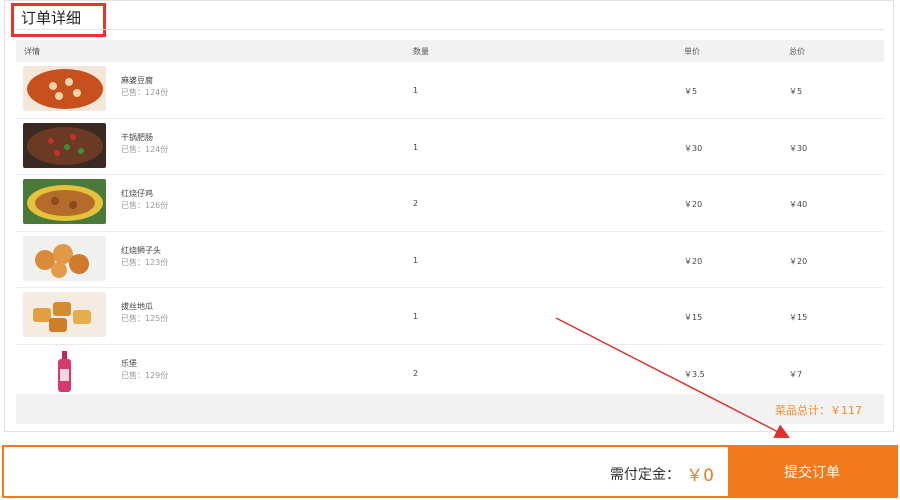 This screenshot has height=500, width=900. Describe the element at coordinates (145, 205) in the screenshot. I see `dish-sold: 已售：126份` at that location.